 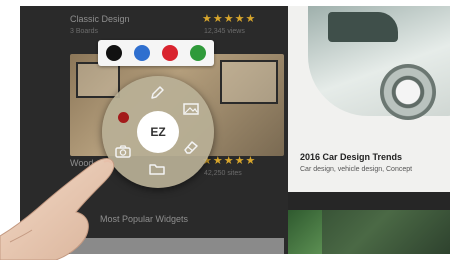 What do you see at coordinates (198, 53) in the screenshot?
I see `color-swatch-green` at bounding box center [198, 53].